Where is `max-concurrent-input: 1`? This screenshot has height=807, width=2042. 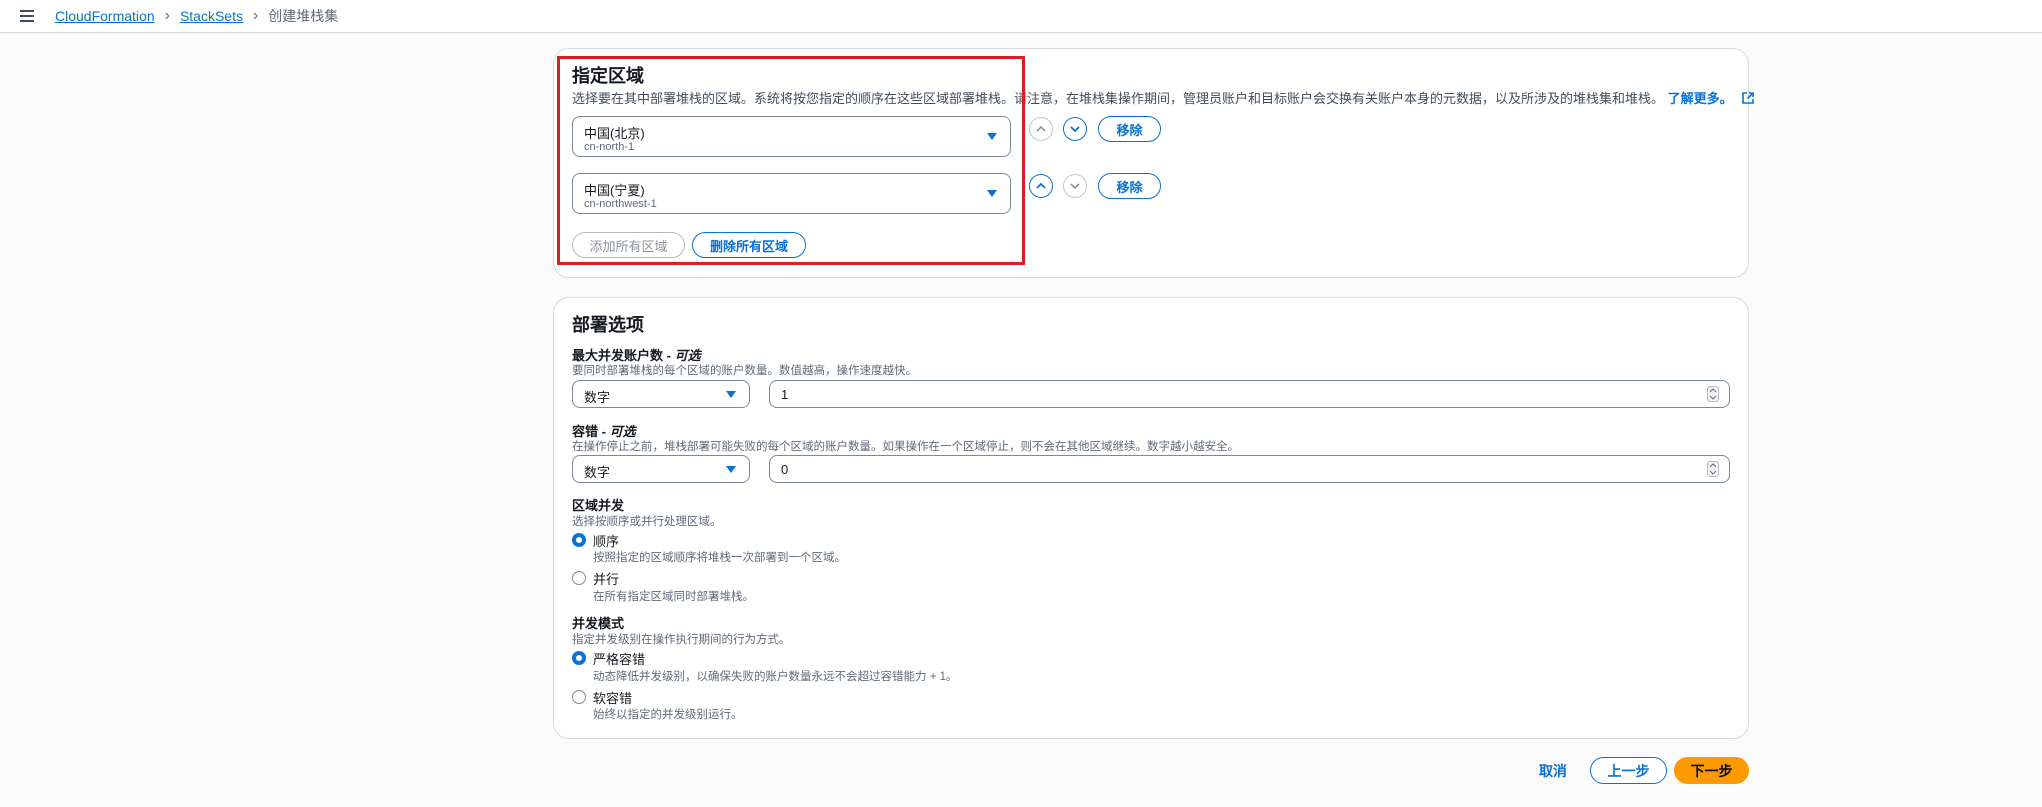 max-concurrent-input: 1 is located at coordinates (1249, 394).